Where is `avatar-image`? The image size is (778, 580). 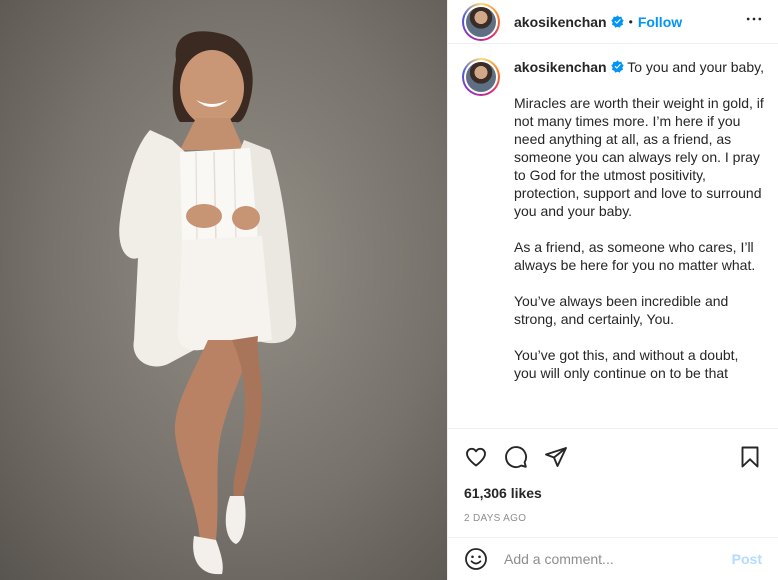
avatar-image is located at coordinates (481, 21).